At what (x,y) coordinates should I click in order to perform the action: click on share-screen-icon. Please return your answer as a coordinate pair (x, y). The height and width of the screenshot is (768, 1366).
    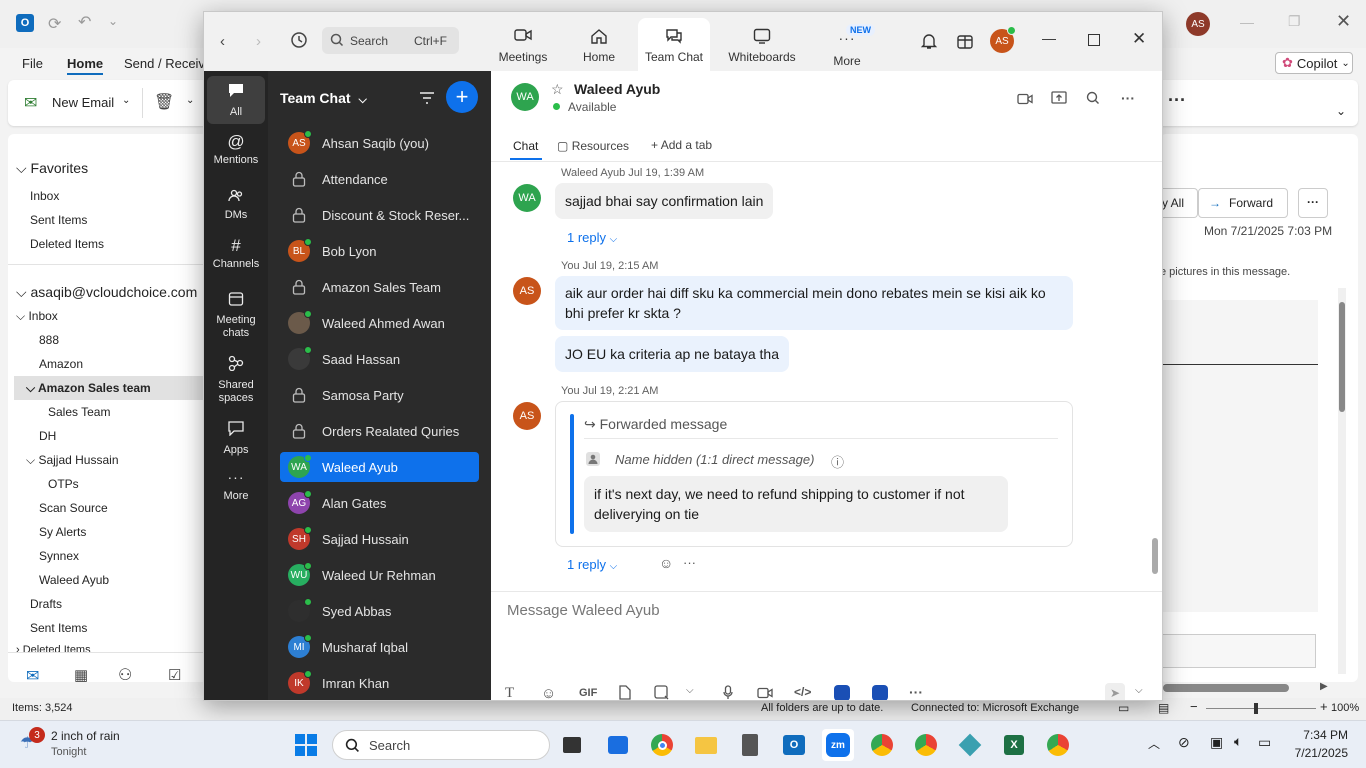
    Looking at the image, I should click on (1059, 98).